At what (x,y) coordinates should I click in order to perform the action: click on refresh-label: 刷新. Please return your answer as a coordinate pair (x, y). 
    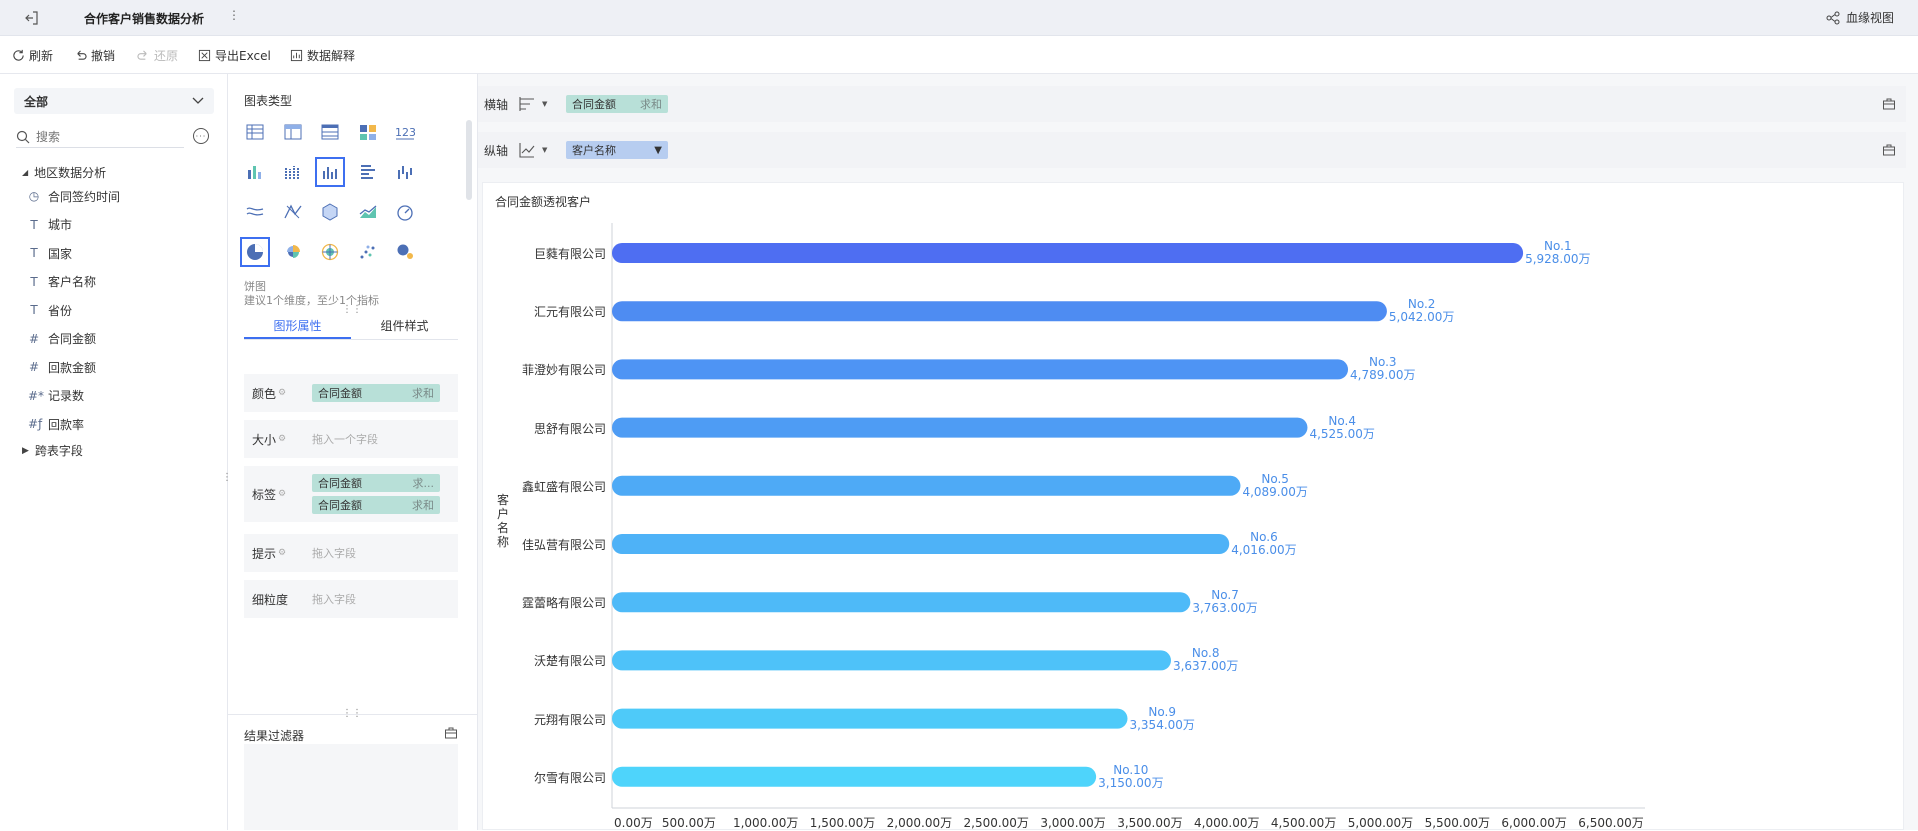
    Looking at the image, I should click on (41, 56).